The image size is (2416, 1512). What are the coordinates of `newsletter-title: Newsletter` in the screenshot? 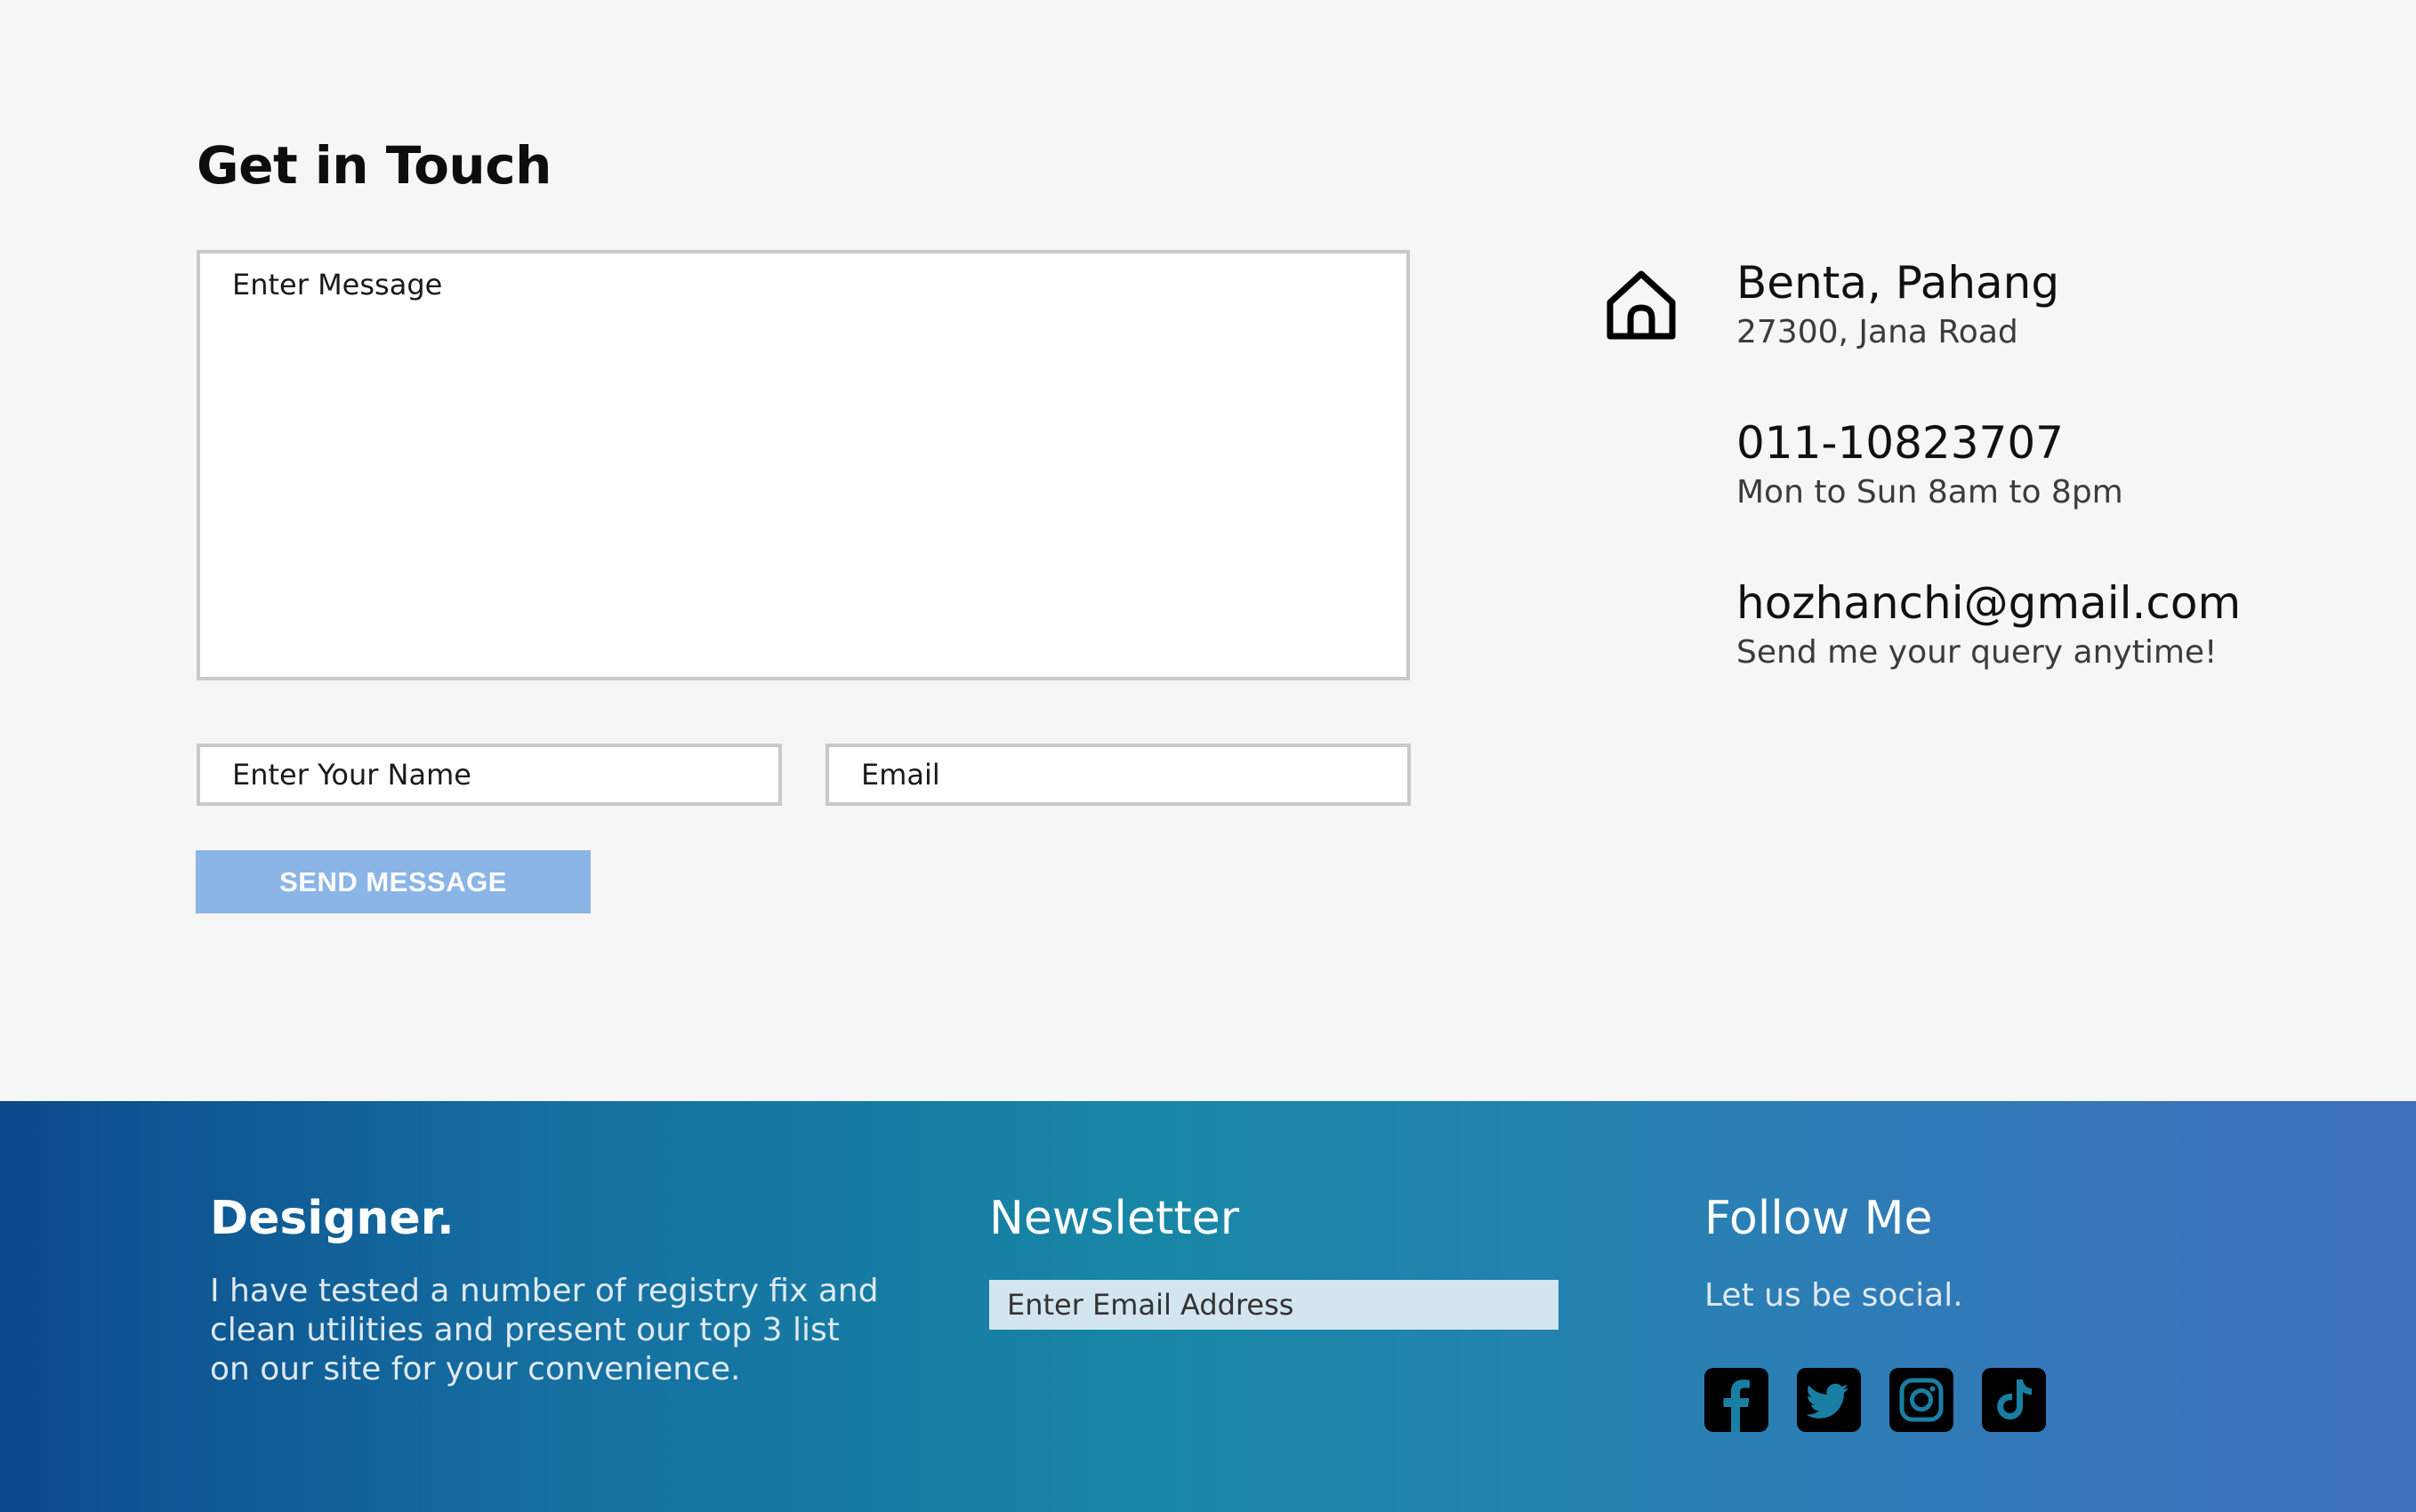 It's located at (1114, 1218).